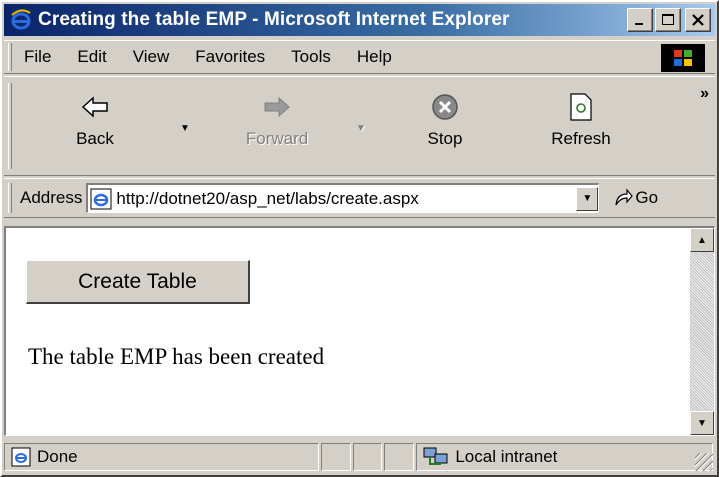 The width and height of the screenshot is (719, 477). What do you see at coordinates (581, 107) in the screenshot?
I see `refresh-icon` at bounding box center [581, 107].